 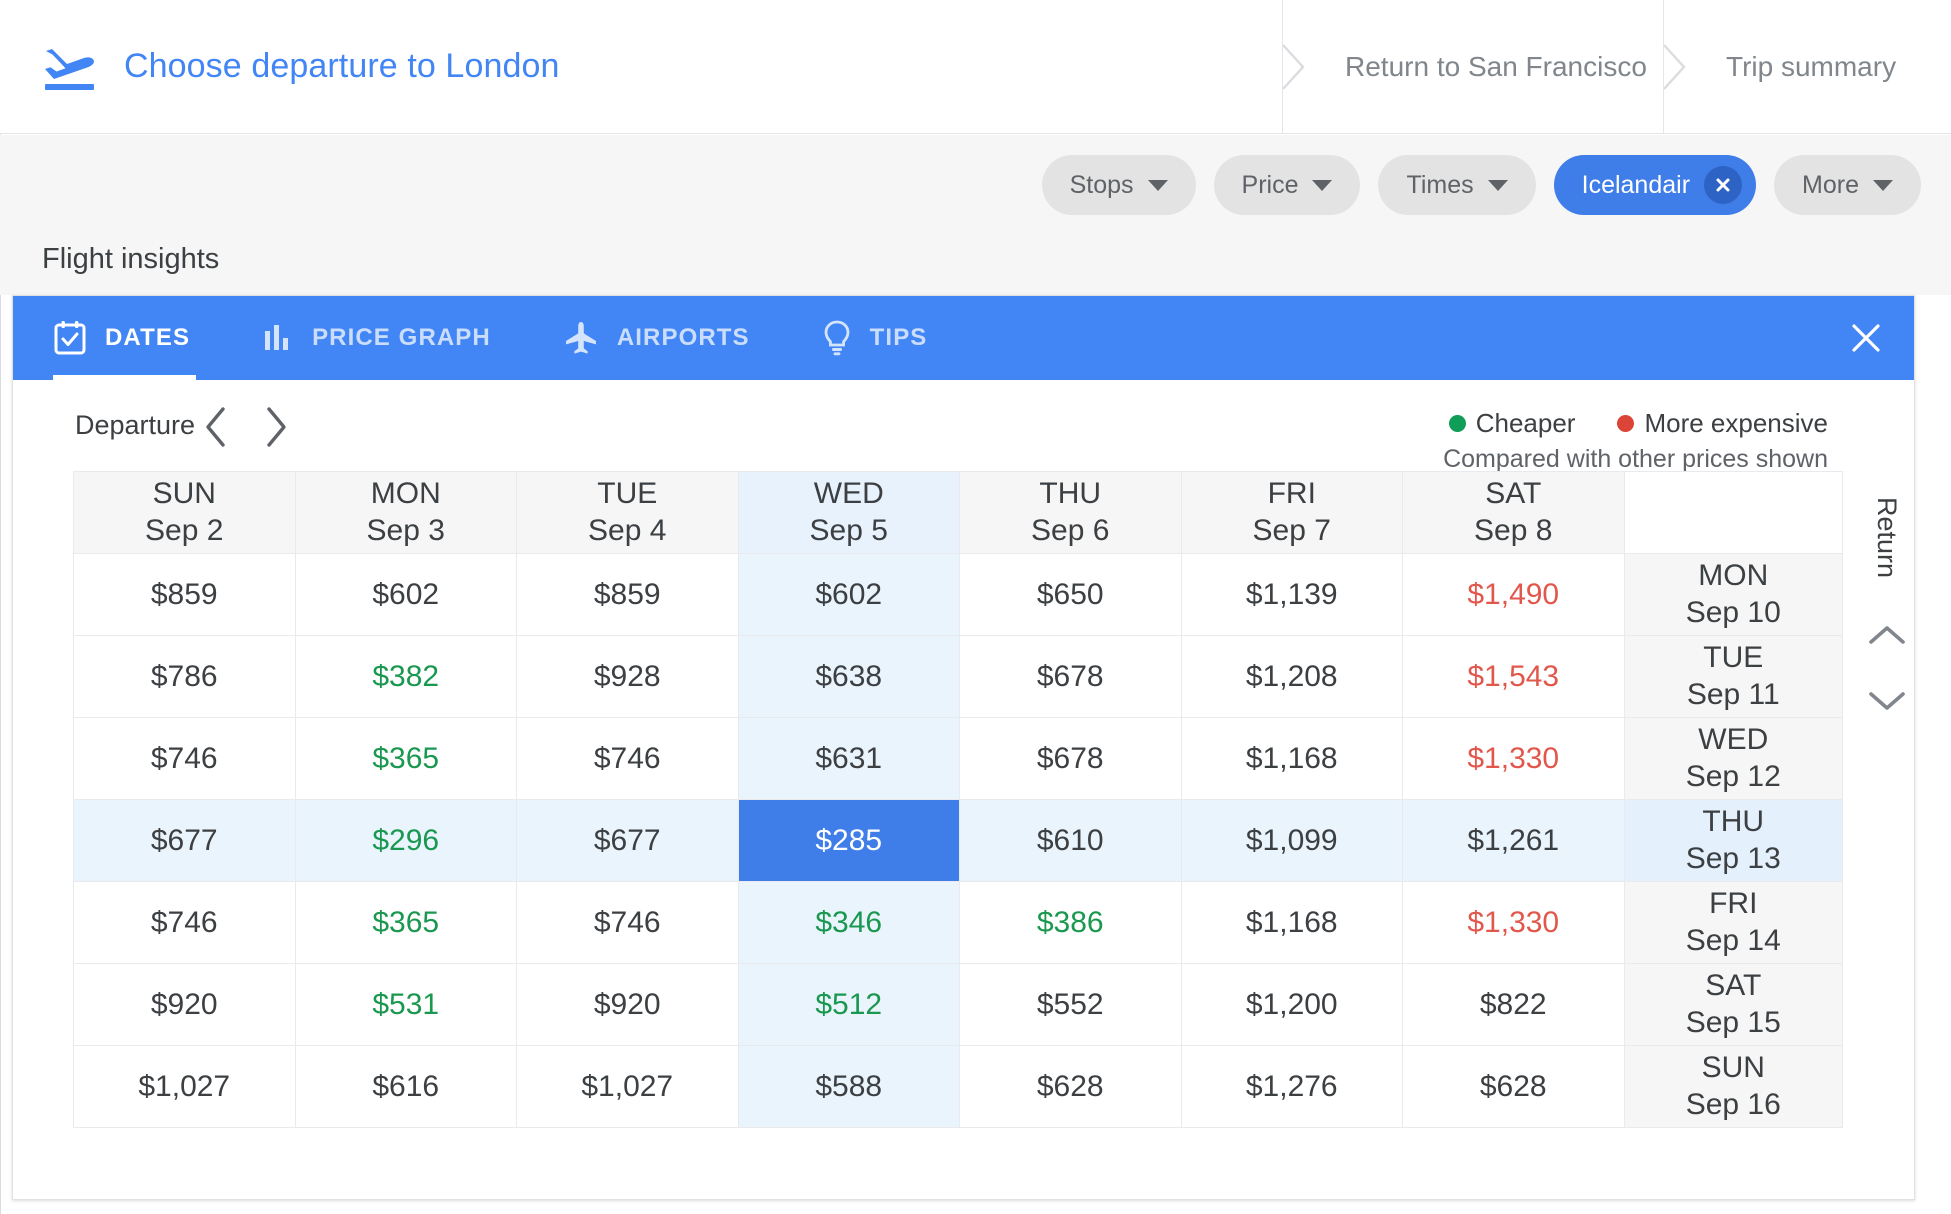 I want to click on filter-chip-airline: Icelandair, so click(x=1655, y=185).